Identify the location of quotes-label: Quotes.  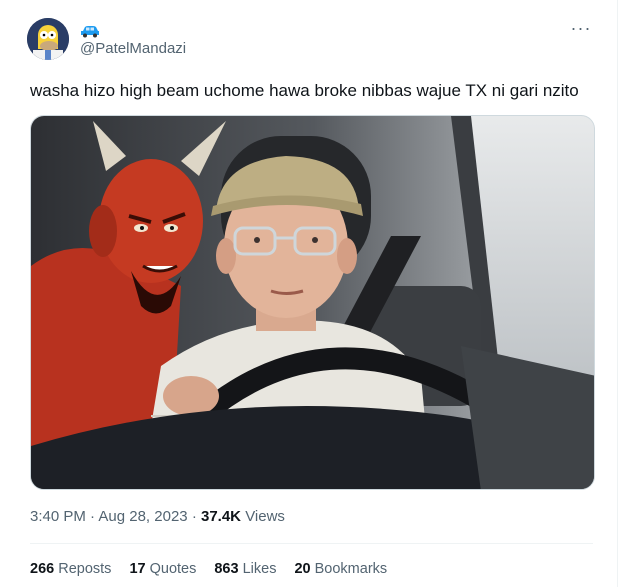
(173, 569).